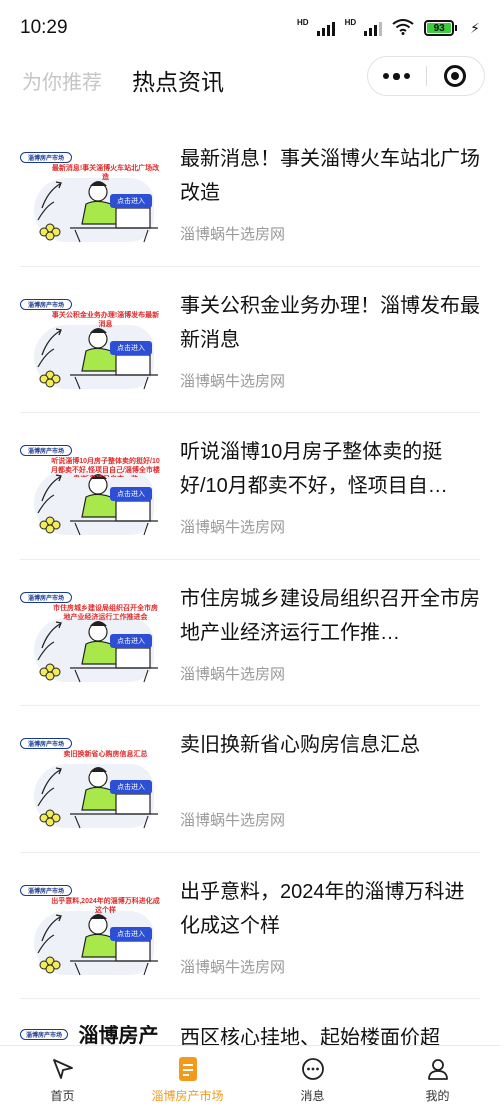  I want to click on battery-icon: 93, so click(441, 28).